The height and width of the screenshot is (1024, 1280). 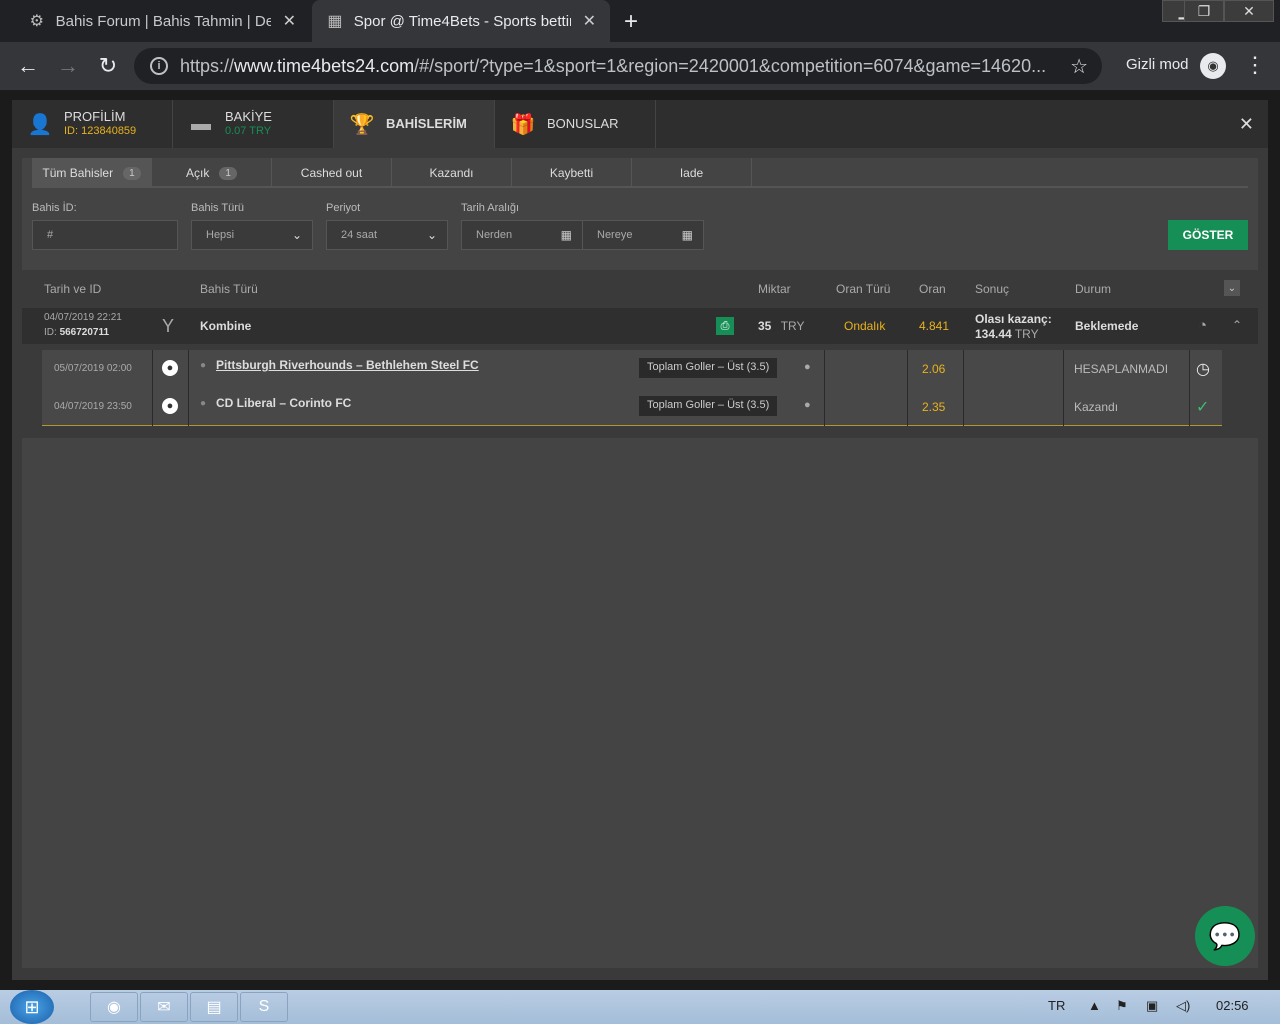 I want to click on subtab-won: Kazandı, so click(x=452, y=173).